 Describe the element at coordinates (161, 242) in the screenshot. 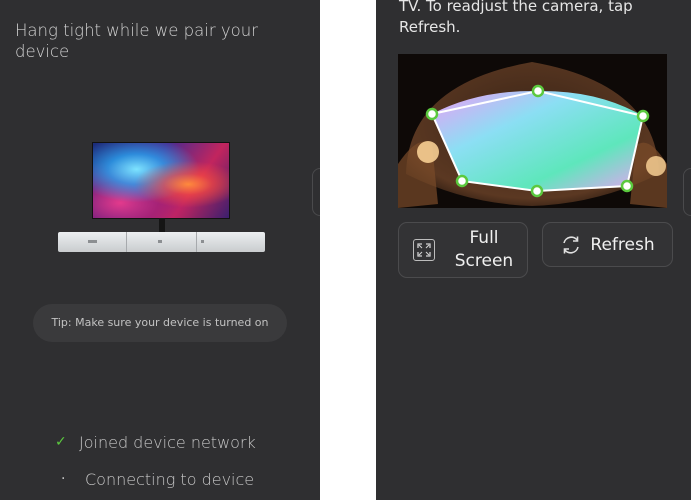

I see `tv-cabinet` at that location.